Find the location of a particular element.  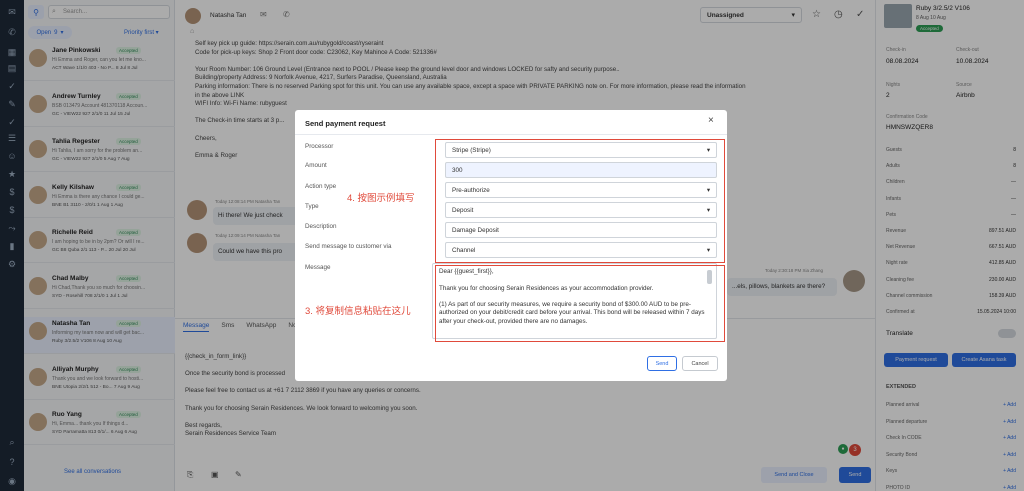

annotation-step-4: 4. 按图示例填写 is located at coordinates (381, 198).